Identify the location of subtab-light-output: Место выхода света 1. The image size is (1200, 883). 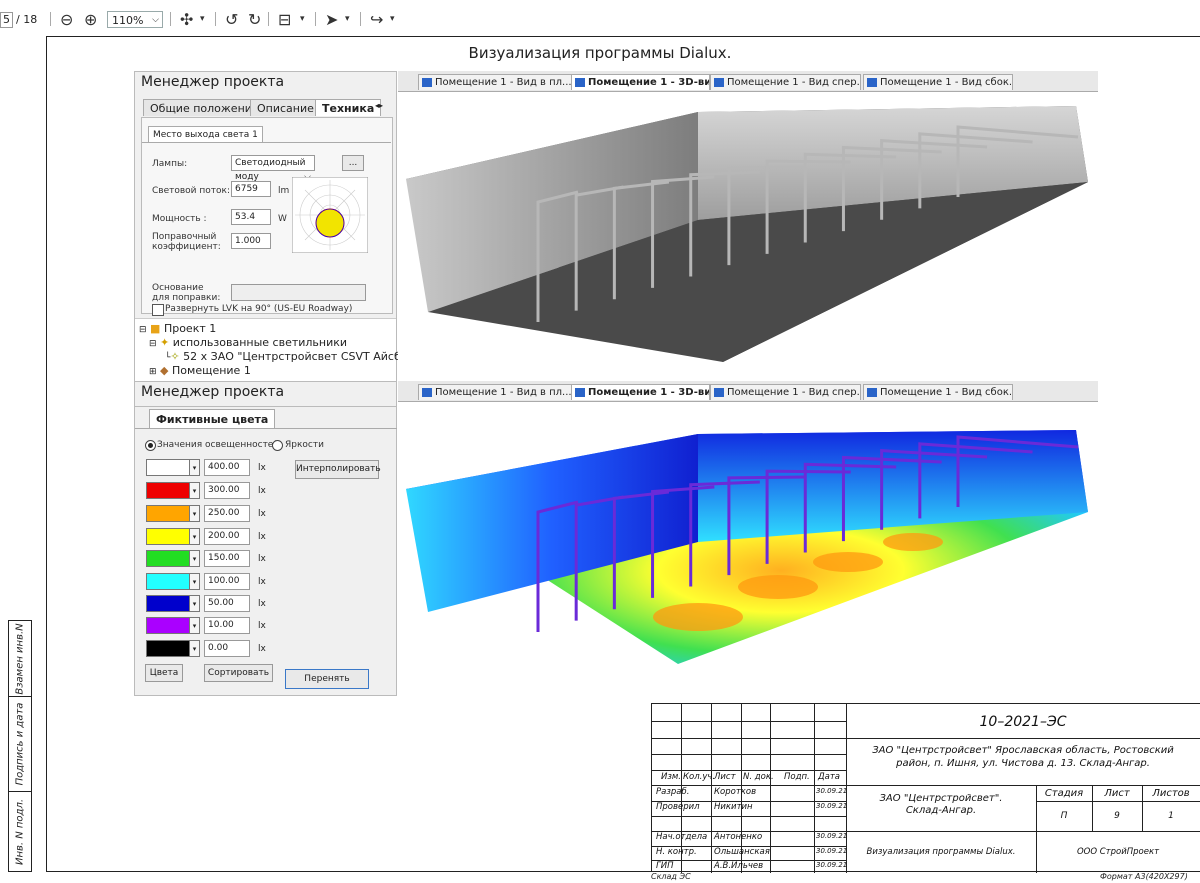
(205, 134).